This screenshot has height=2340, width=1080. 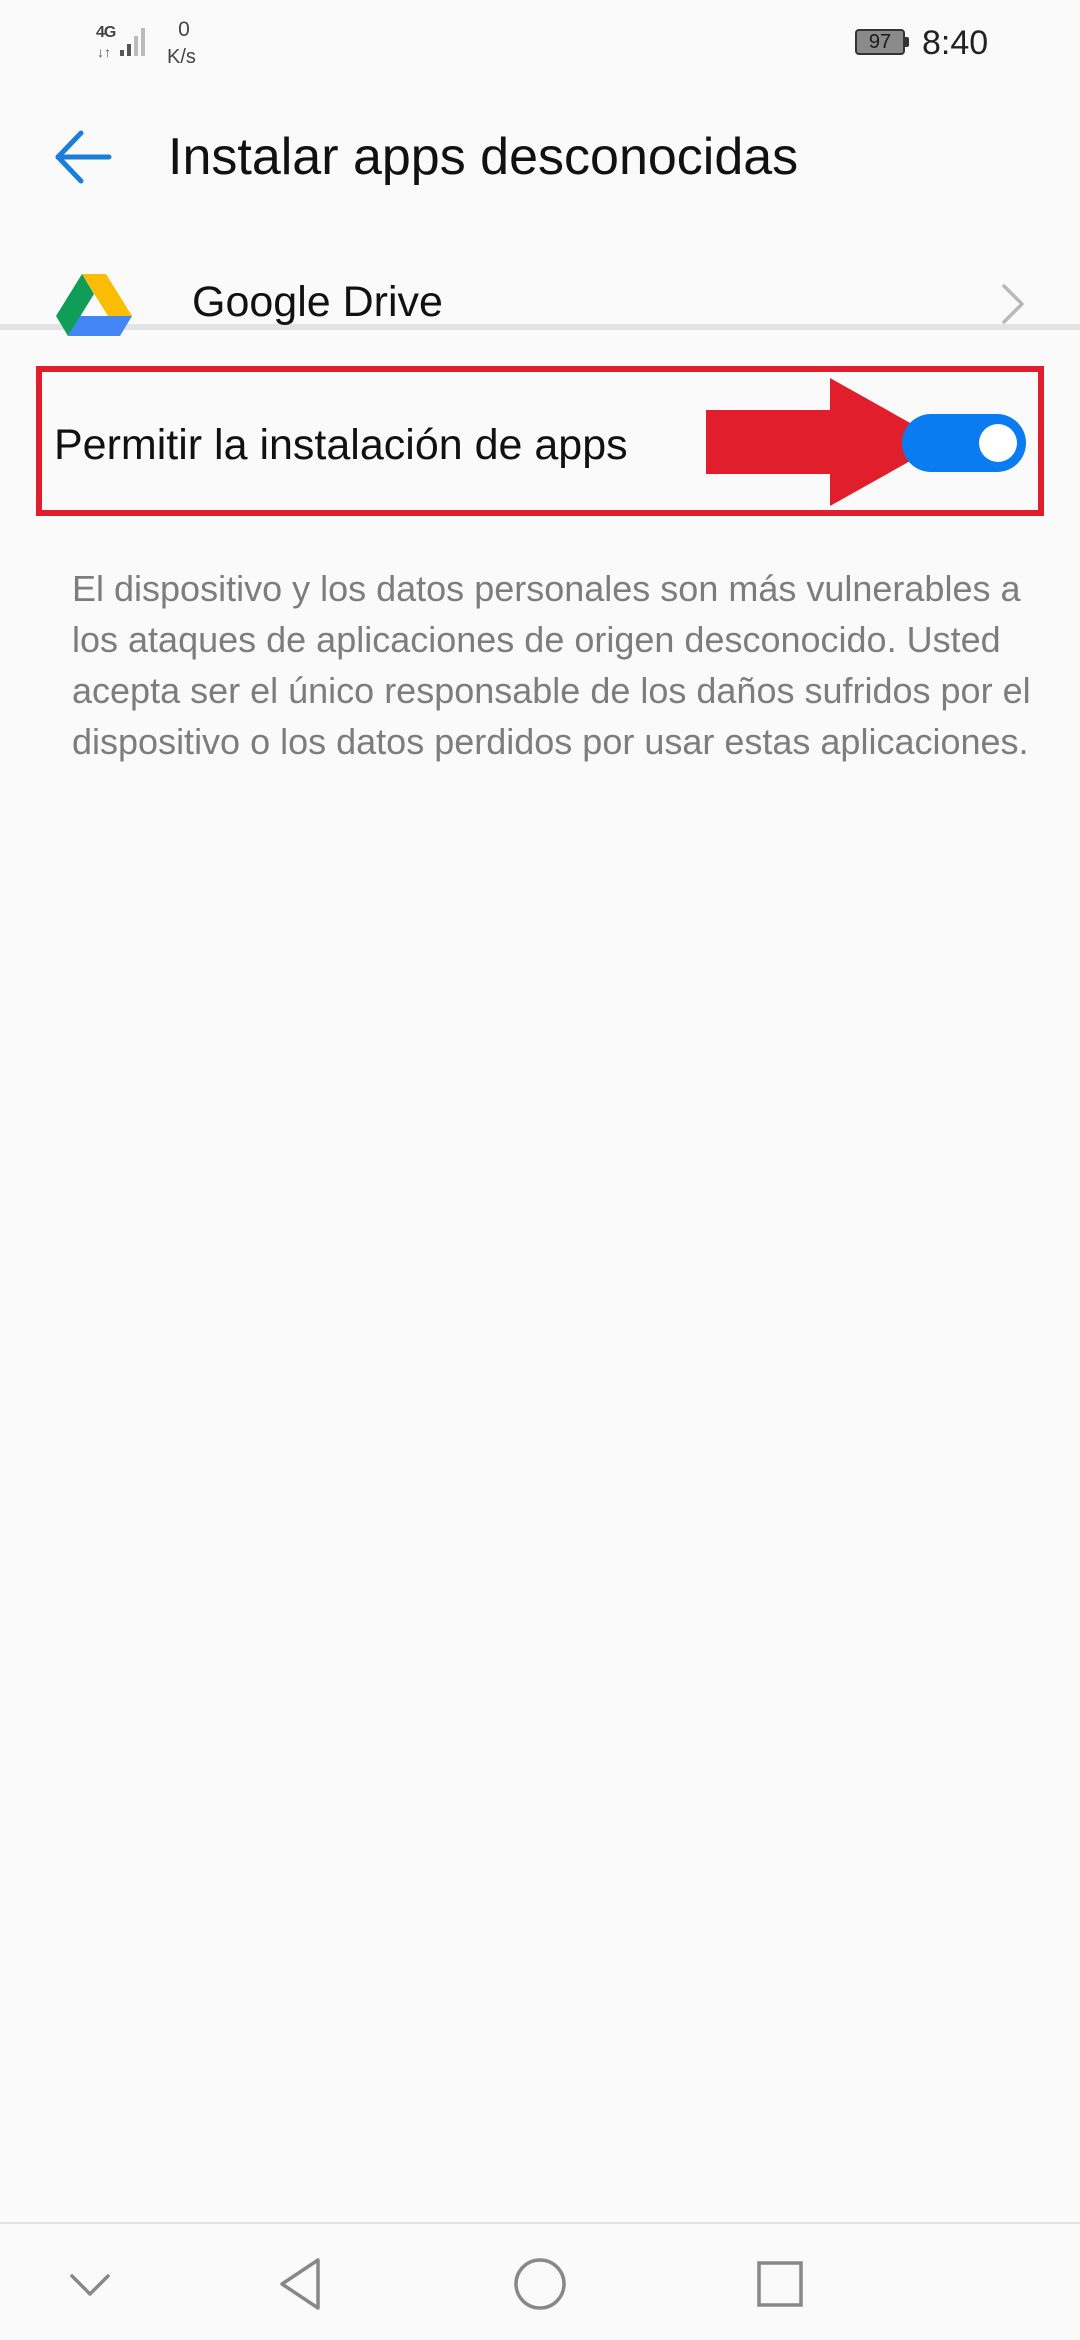 I want to click on toggle-knob, so click(x=998, y=443).